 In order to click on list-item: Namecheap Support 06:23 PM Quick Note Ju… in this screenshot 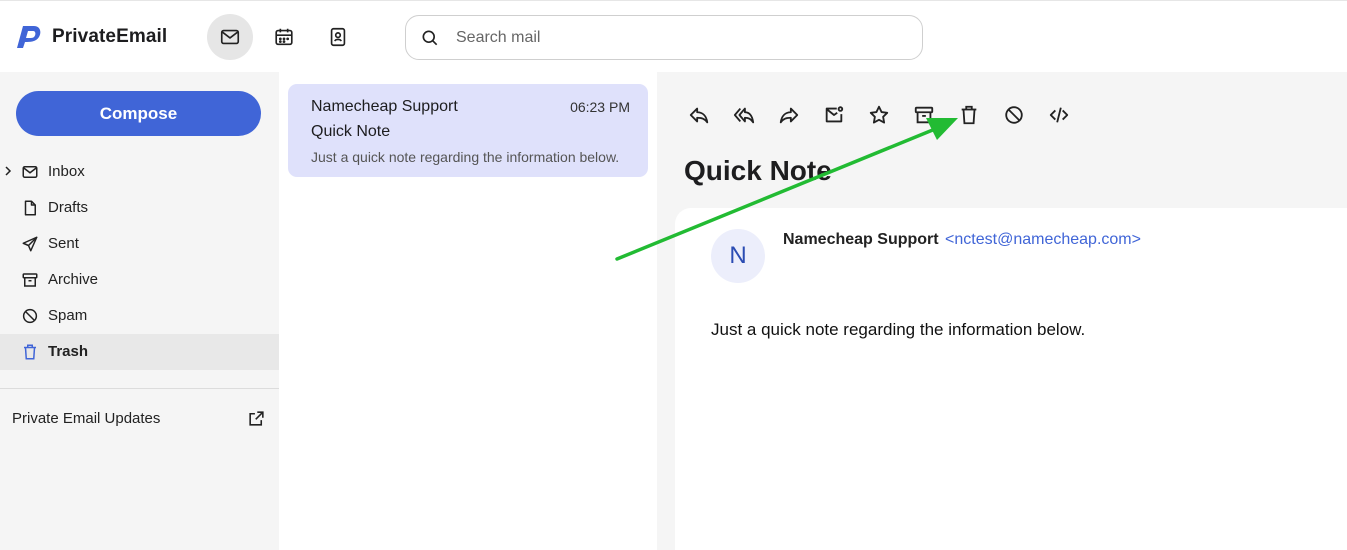, I will do `click(468, 130)`.